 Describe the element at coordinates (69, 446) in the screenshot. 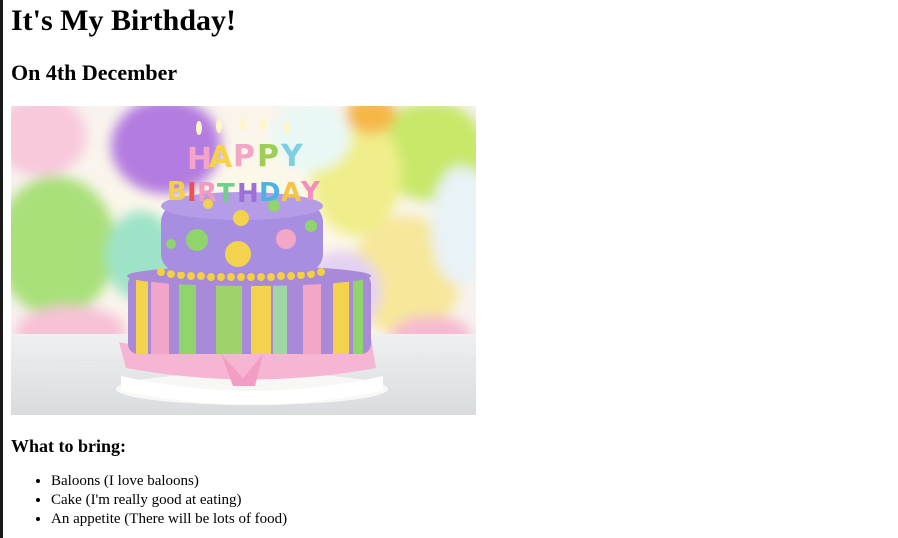

I see `bring-heading: What to bring:` at that location.